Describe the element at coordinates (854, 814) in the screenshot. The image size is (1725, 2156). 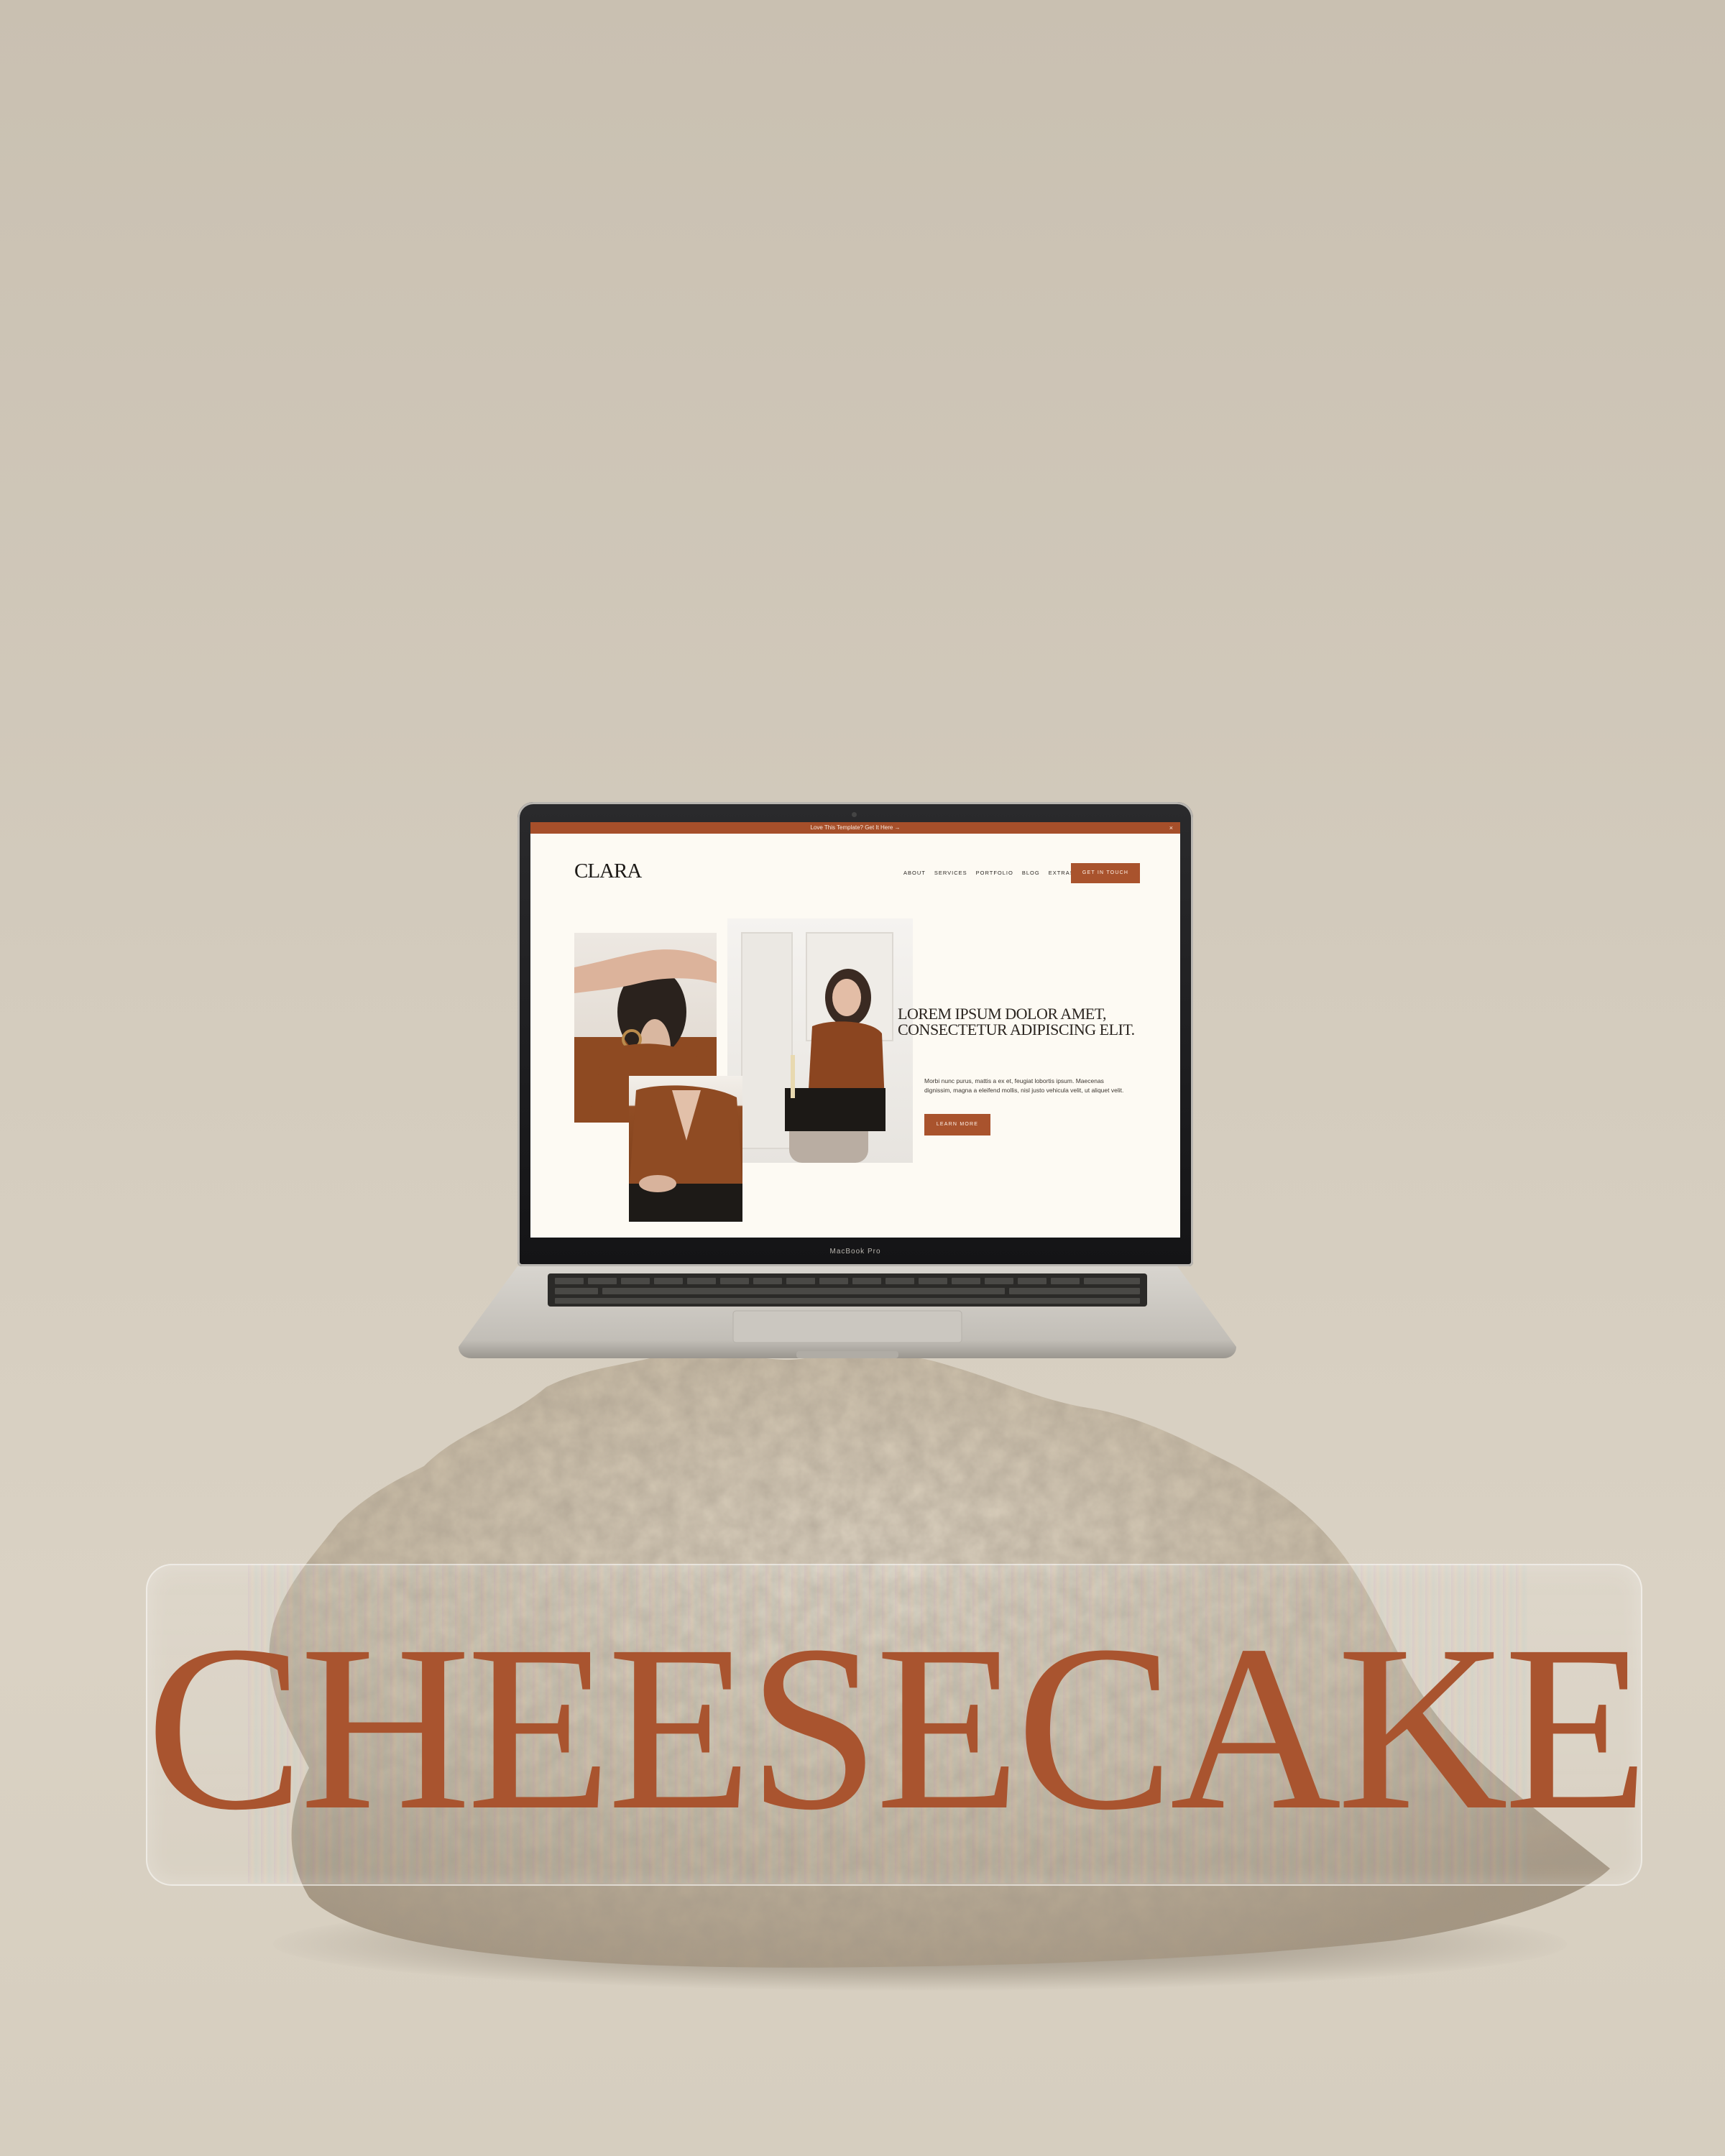
I see `camera-icon` at that location.